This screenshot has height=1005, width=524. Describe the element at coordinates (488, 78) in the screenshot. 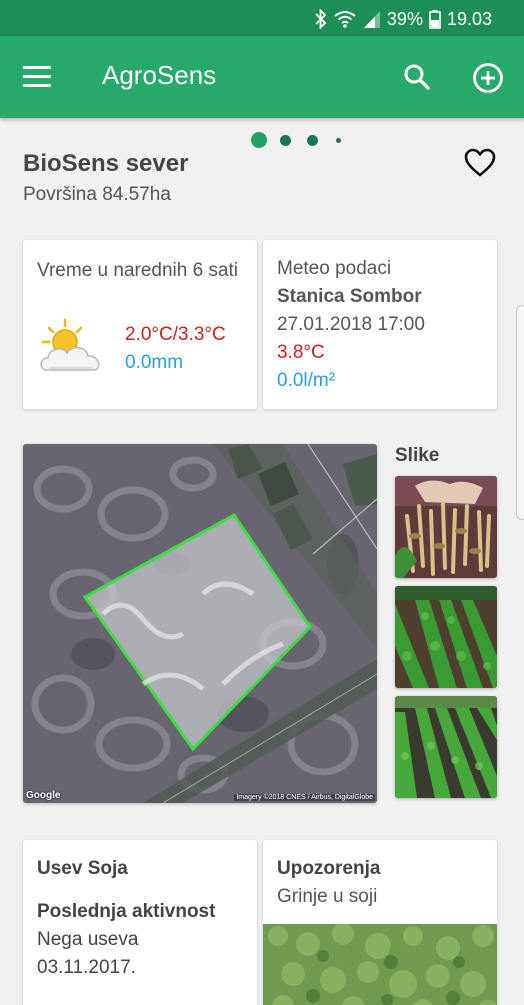

I see `add-icon` at that location.